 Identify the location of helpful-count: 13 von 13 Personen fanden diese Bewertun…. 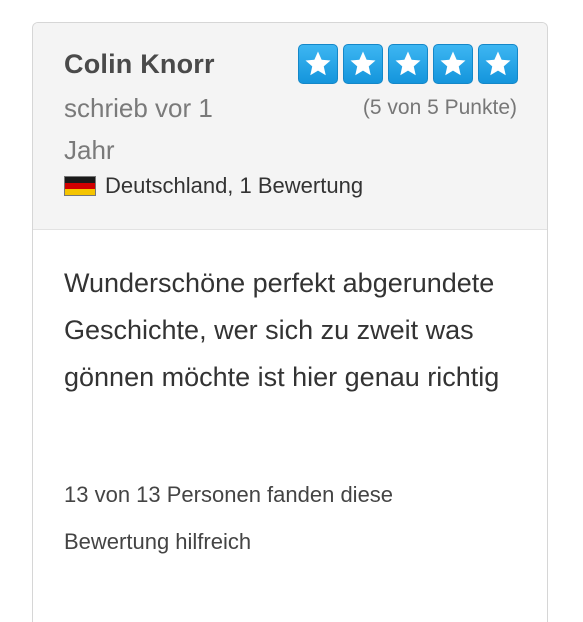
(229, 518).